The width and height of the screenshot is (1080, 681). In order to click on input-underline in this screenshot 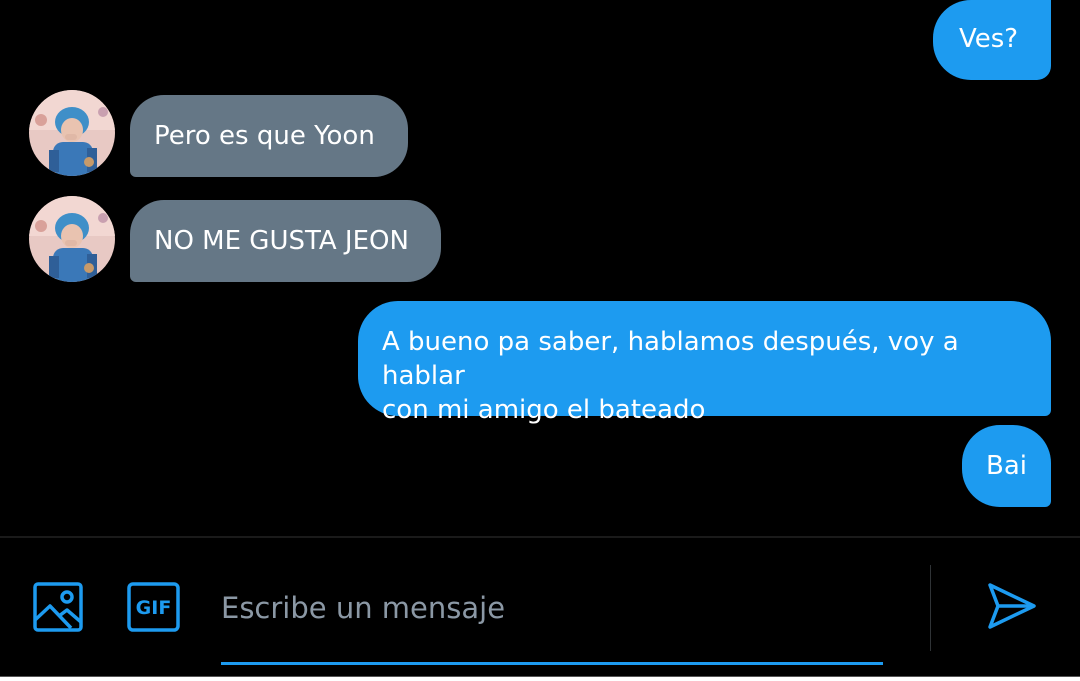, I will do `click(552, 663)`.